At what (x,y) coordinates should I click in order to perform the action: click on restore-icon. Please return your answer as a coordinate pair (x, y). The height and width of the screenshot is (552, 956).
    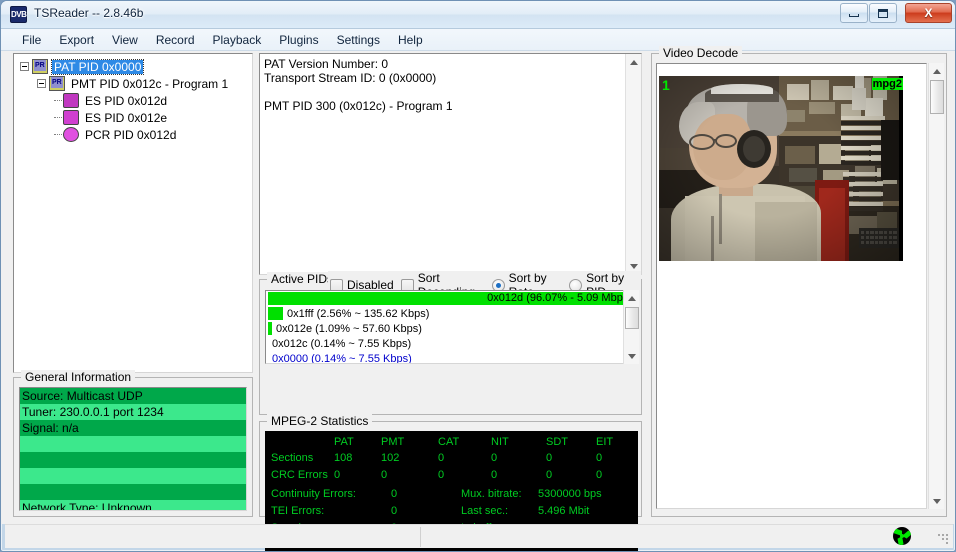
    Looking at the image, I should click on (883, 13).